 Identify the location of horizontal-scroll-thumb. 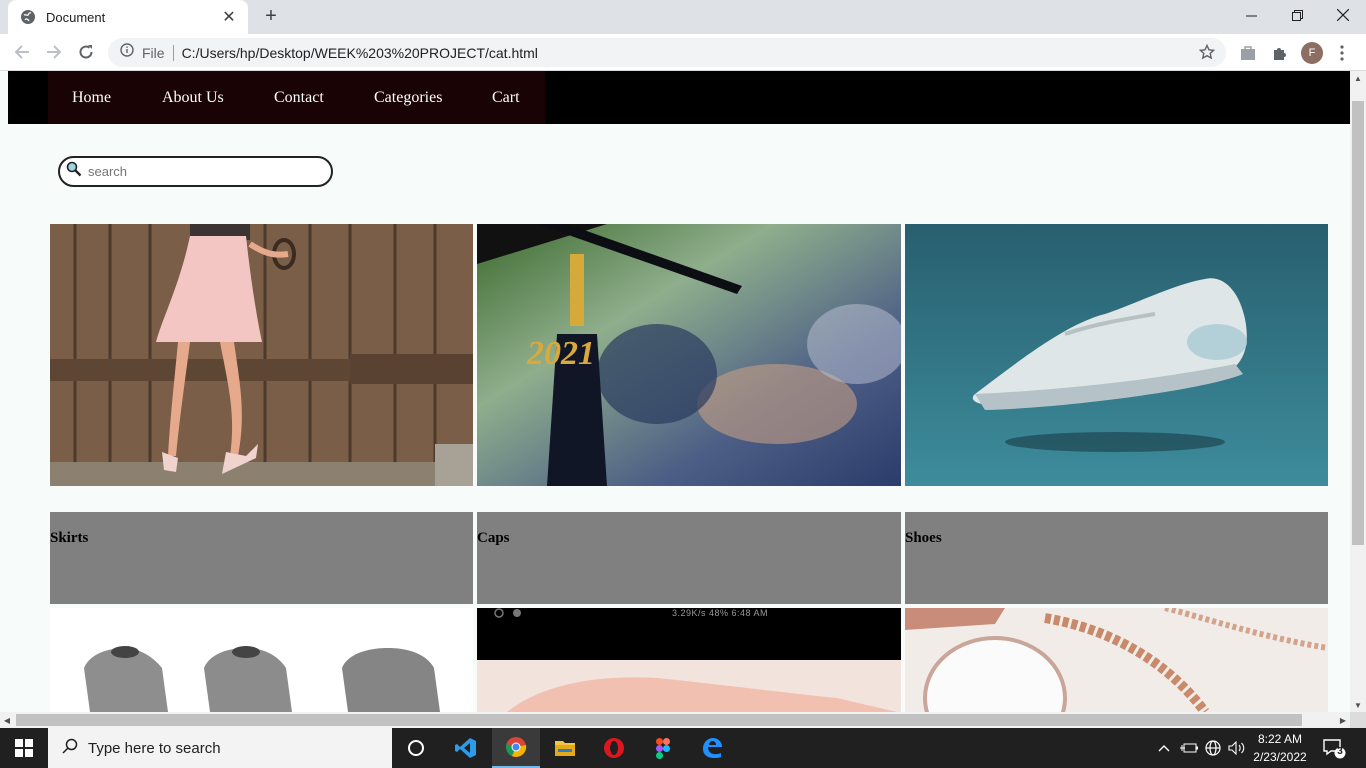
(659, 720).